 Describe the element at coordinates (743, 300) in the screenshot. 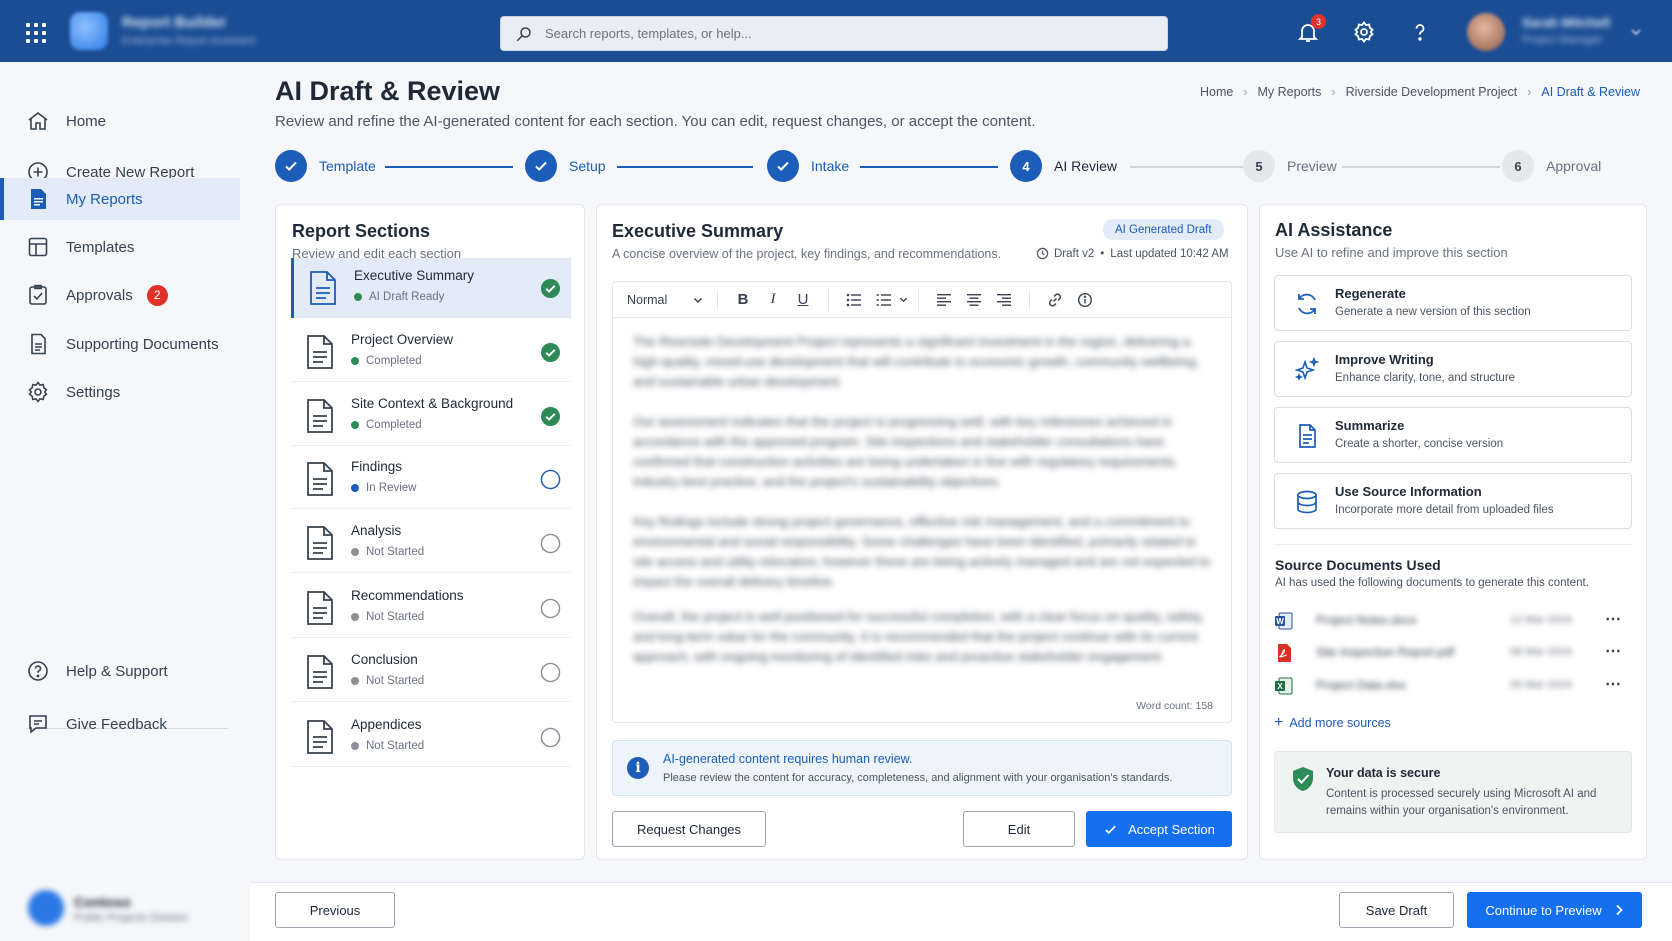

I see `bold-button: B` at that location.